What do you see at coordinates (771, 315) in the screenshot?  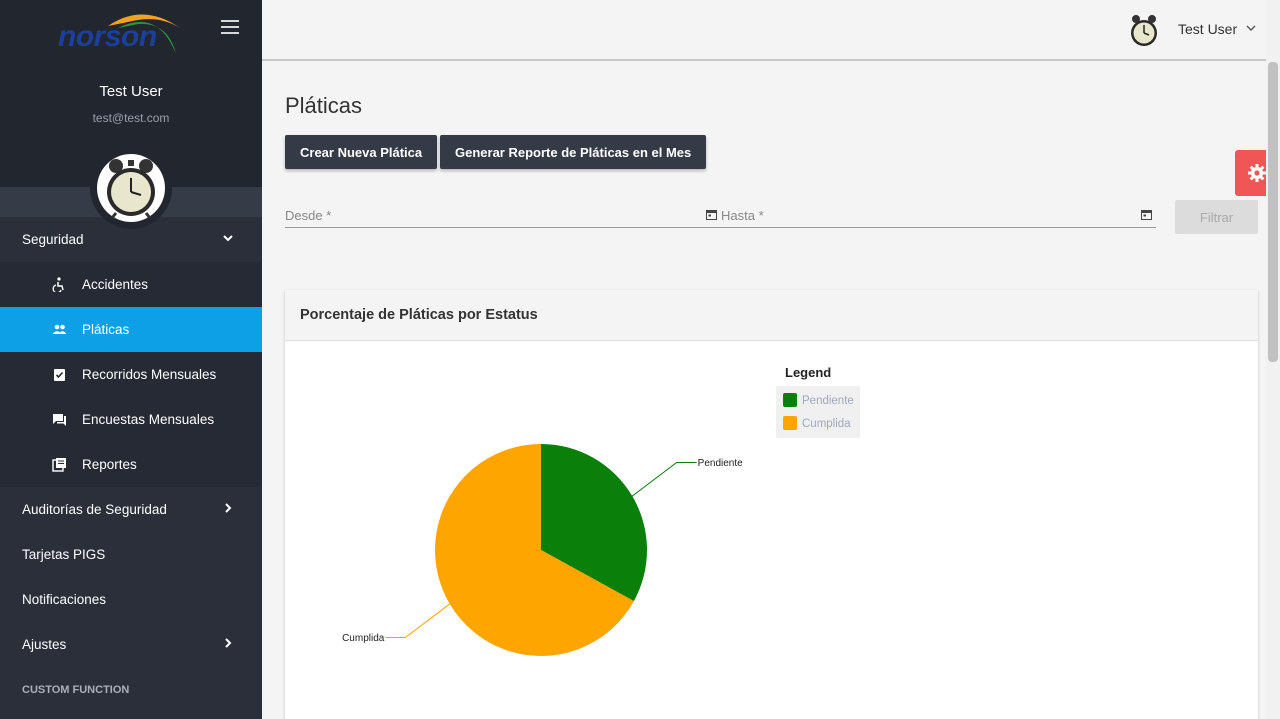 I see `card-title: Porcentaje de Pláticas por Estatus` at bounding box center [771, 315].